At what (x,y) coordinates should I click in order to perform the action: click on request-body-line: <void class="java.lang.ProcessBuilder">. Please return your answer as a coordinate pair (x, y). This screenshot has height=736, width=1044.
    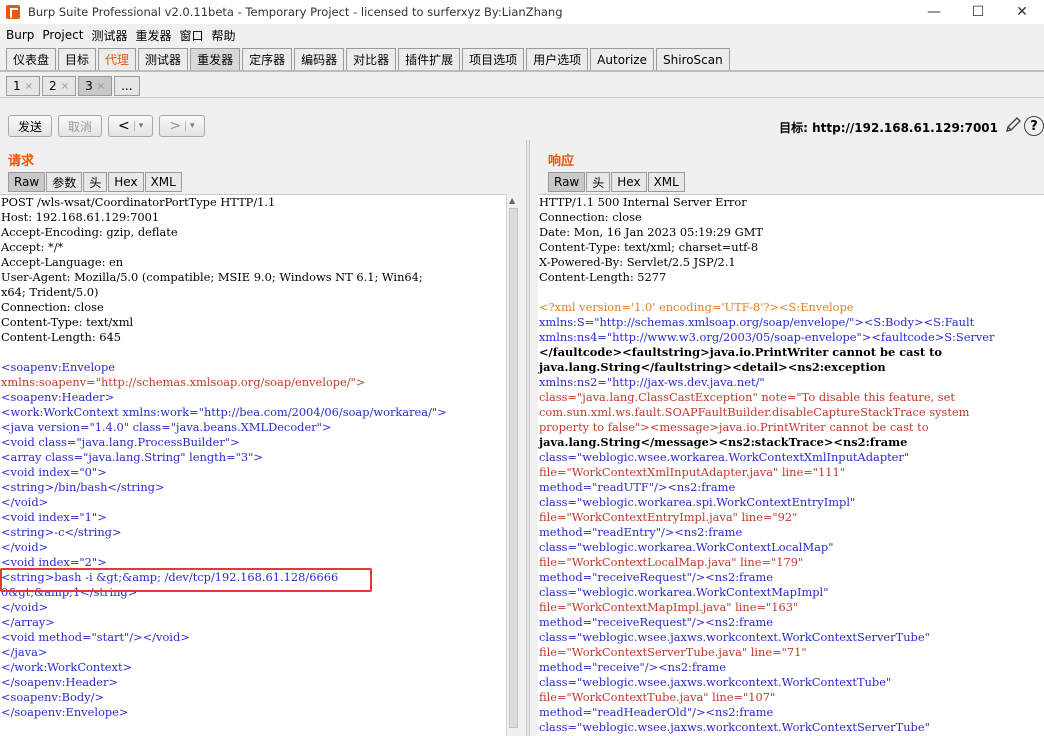
    Looking at the image, I should click on (120, 442).